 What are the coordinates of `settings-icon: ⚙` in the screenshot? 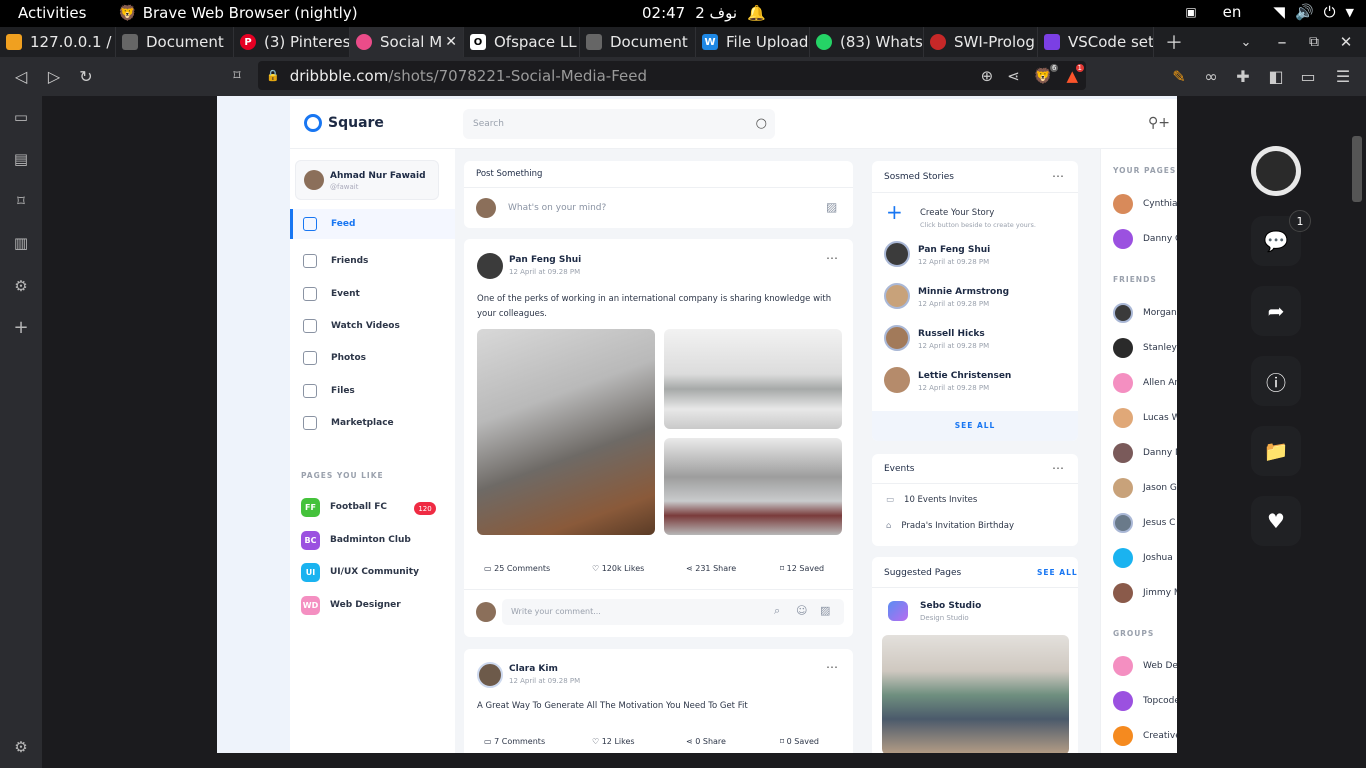 It's located at (21, 286).